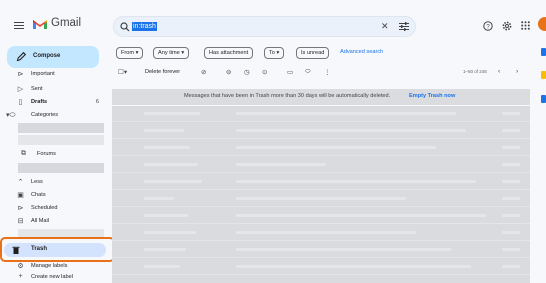 This screenshot has height=283, width=546. I want to click on sidebar-item-categories: ▾⬭ Categories, so click(54, 115).